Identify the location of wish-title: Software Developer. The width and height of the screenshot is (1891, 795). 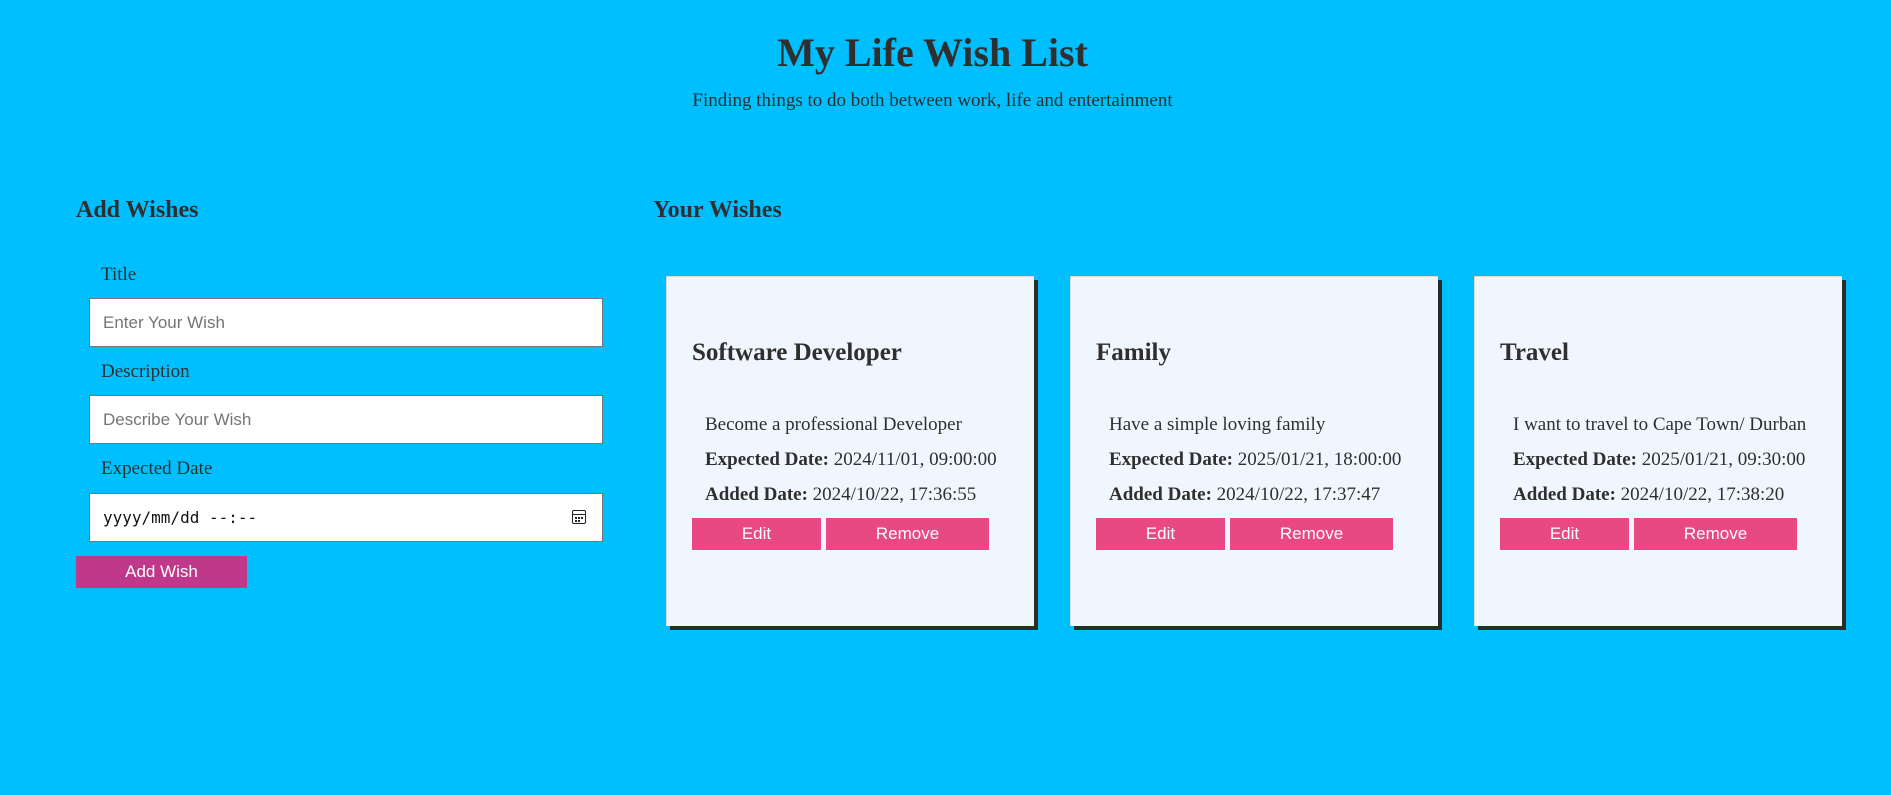
(797, 352).